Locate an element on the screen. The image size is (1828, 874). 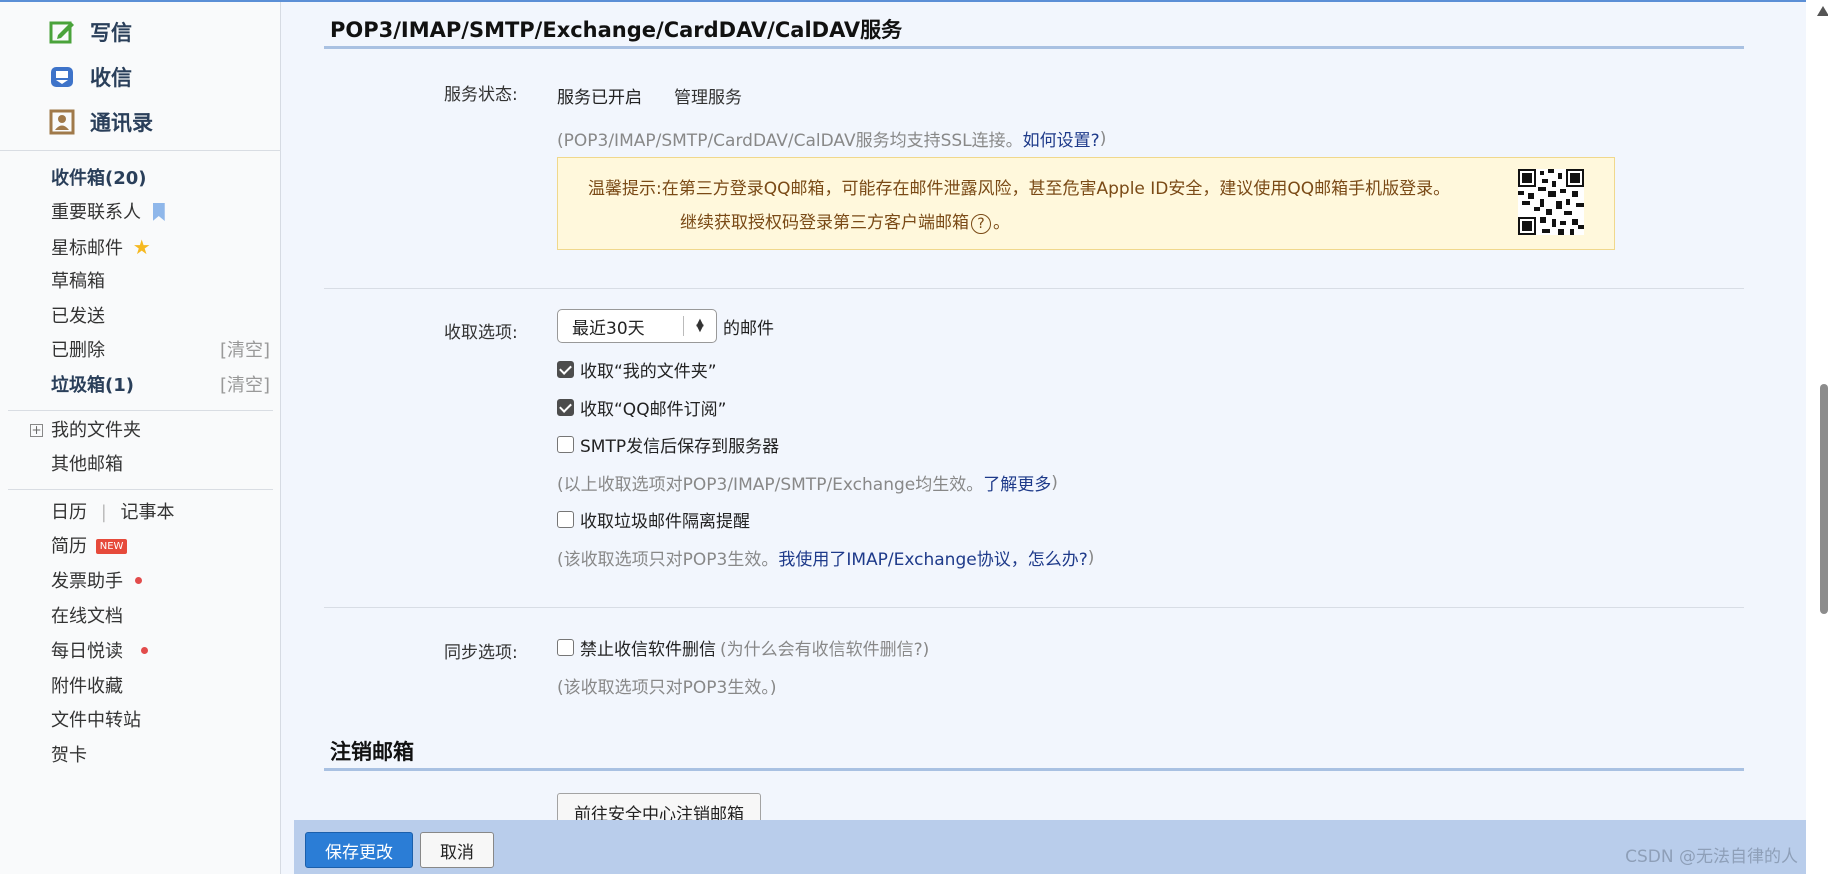
bookmark-icon is located at coordinates (158, 212).